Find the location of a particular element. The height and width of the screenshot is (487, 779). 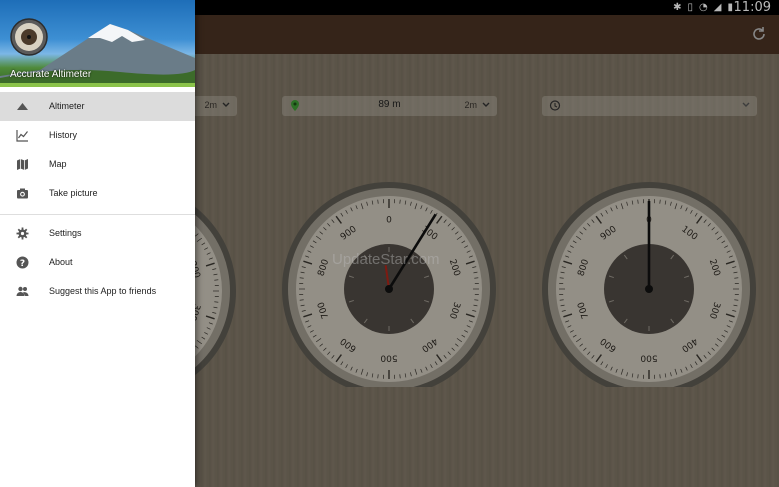

status-time: 11:09 is located at coordinates (752, 7).